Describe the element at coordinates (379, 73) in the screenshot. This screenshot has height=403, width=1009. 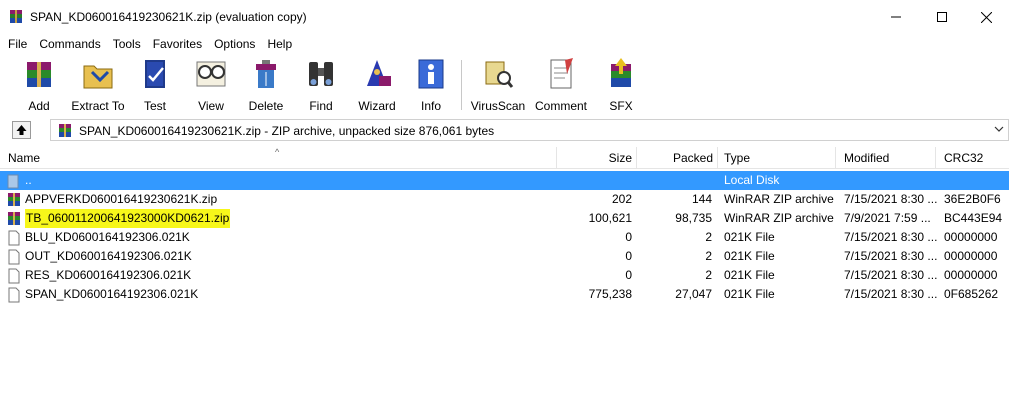
I see `wizard-icon` at that location.